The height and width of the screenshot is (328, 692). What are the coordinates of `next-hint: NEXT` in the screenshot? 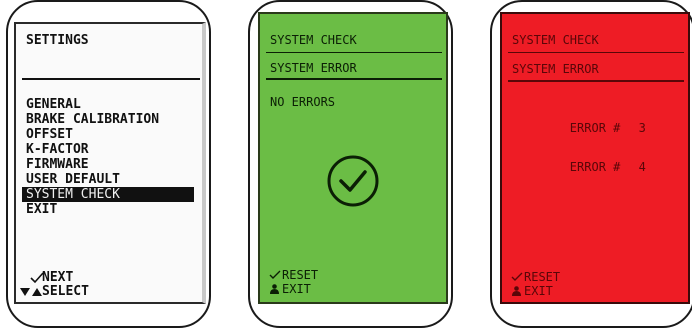 It's located at (58, 277).